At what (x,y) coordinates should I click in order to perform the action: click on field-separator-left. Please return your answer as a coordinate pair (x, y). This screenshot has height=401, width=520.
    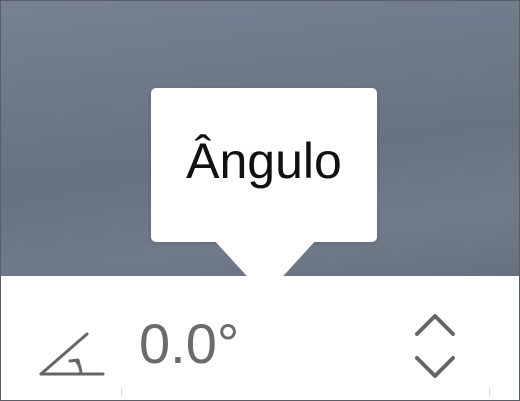
    Looking at the image, I should click on (121, 392).